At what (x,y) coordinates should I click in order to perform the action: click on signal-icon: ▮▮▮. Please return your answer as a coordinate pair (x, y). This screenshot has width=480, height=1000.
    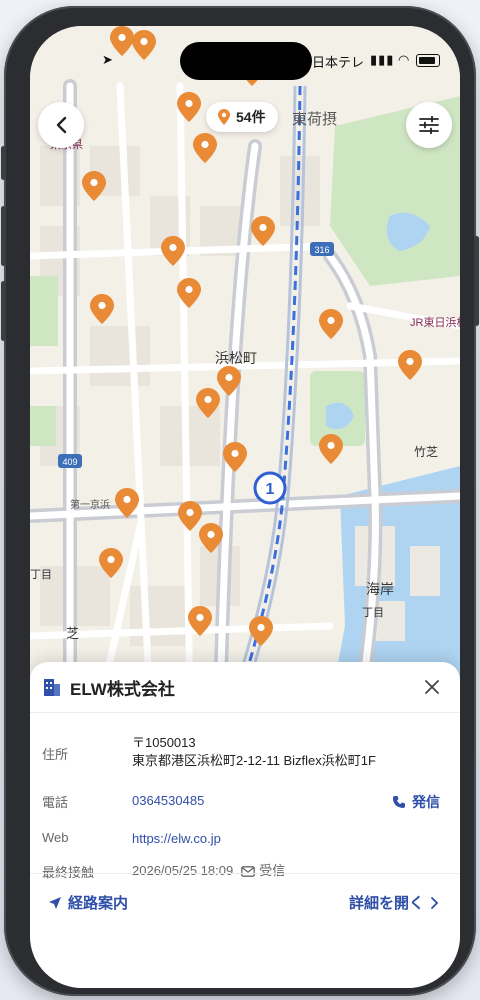
    Looking at the image, I should click on (382, 59).